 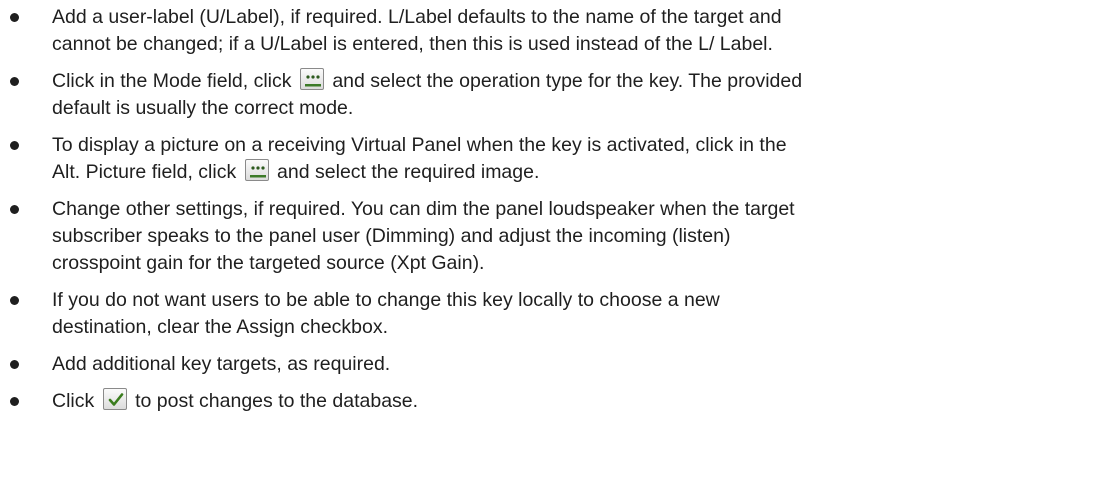 I want to click on list-item-additional-targets: Add additional key targets, as required., so click(x=552, y=364).